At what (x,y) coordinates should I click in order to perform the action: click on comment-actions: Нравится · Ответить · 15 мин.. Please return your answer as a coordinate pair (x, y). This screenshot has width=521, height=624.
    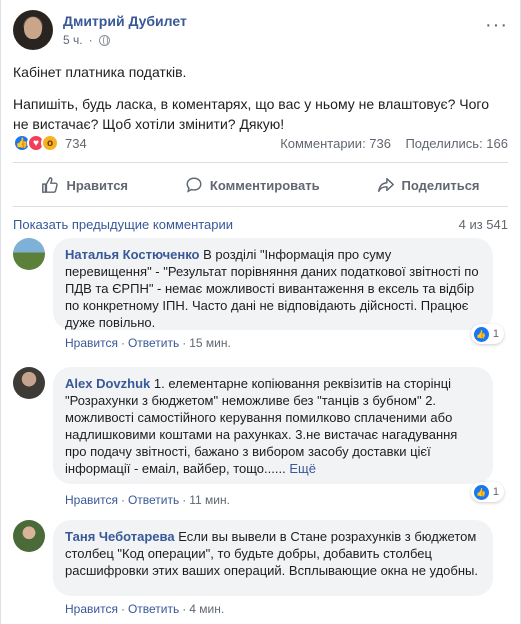
    Looking at the image, I should click on (148, 343).